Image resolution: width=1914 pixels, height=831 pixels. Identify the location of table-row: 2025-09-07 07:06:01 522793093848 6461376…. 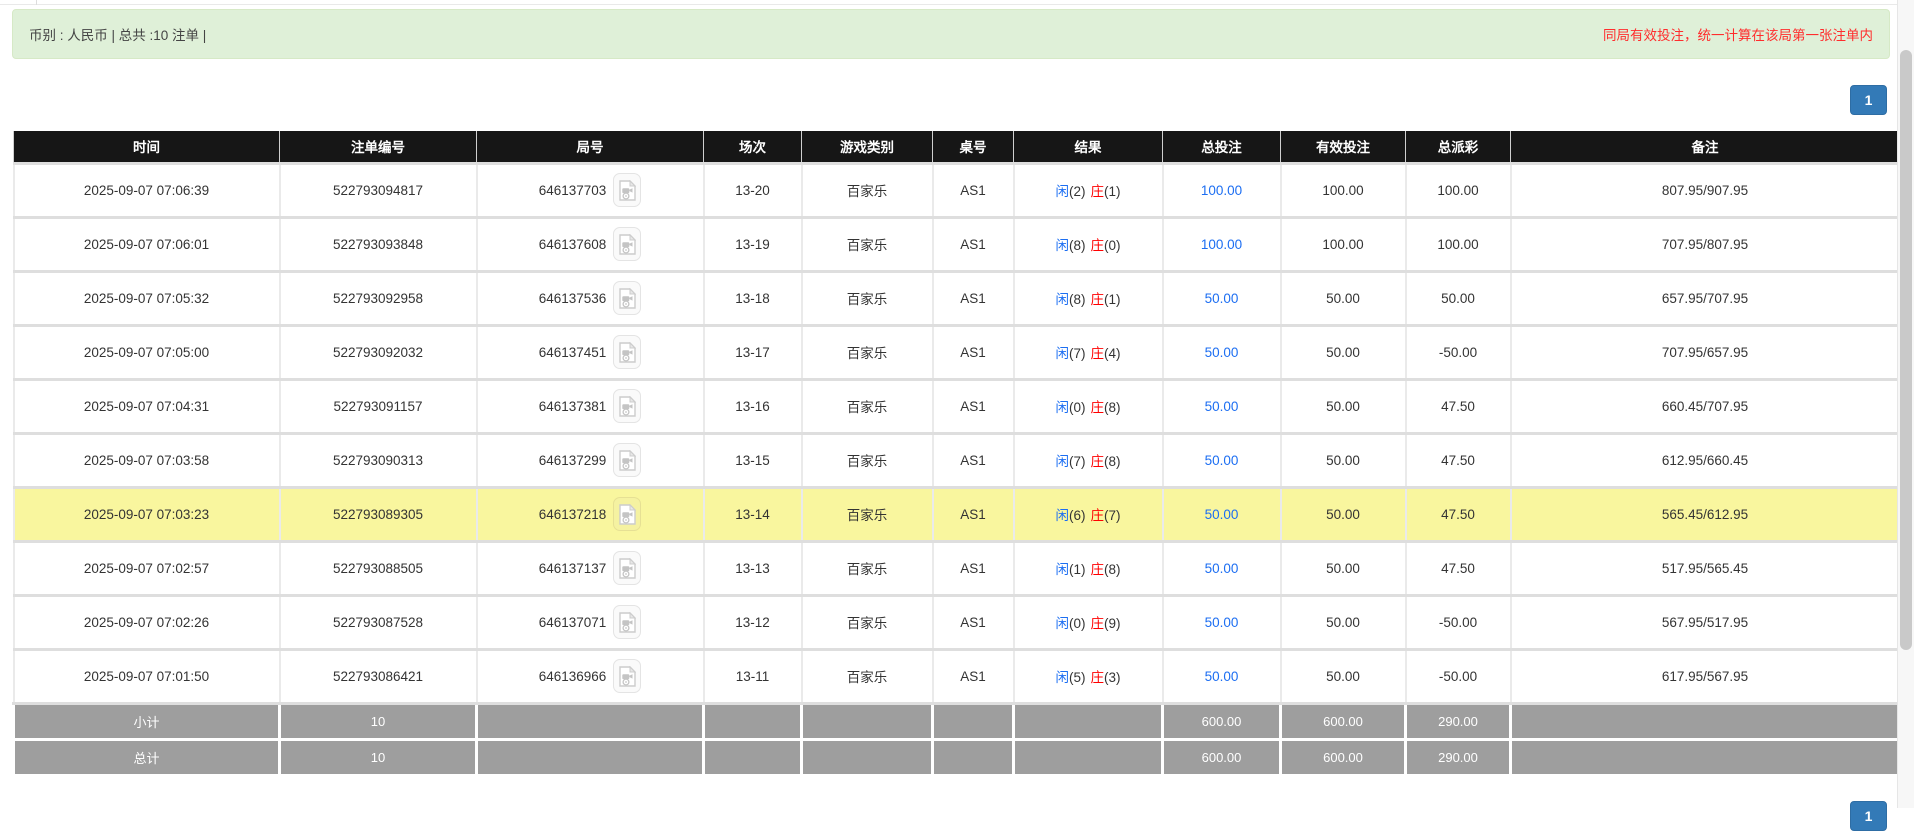
(956, 244).